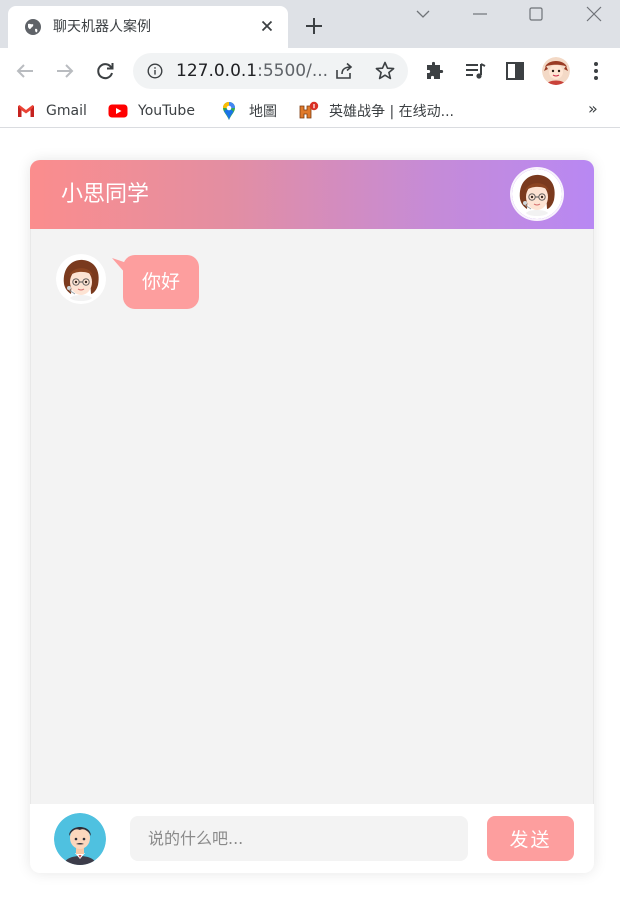 The width and height of the screenshot is (620, 898). I want to click on bookmark-gmail: Gmail, so click(51, 111).